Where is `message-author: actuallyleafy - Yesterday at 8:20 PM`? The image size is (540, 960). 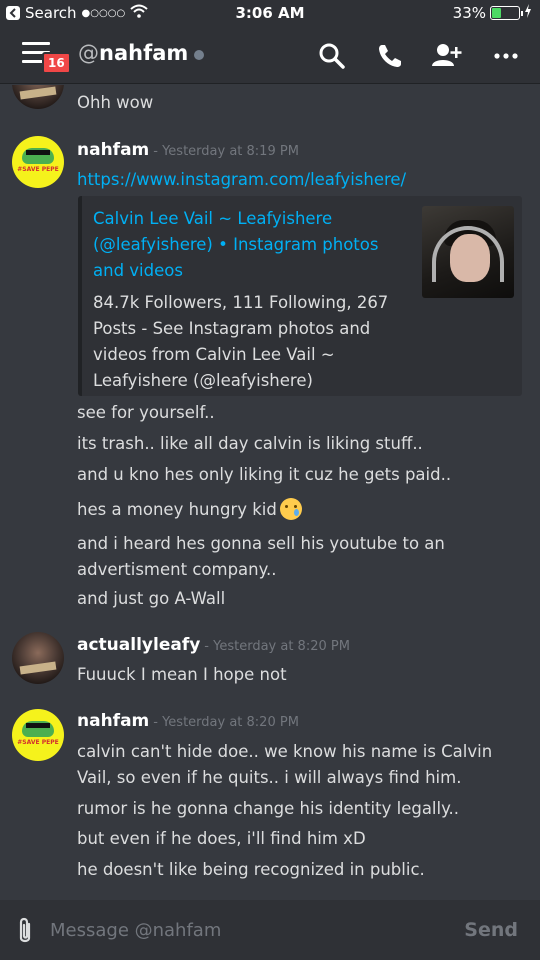
message-author: actuallyleafy - Yesterday at 8:20 PM is located at coordinates (213, 645).